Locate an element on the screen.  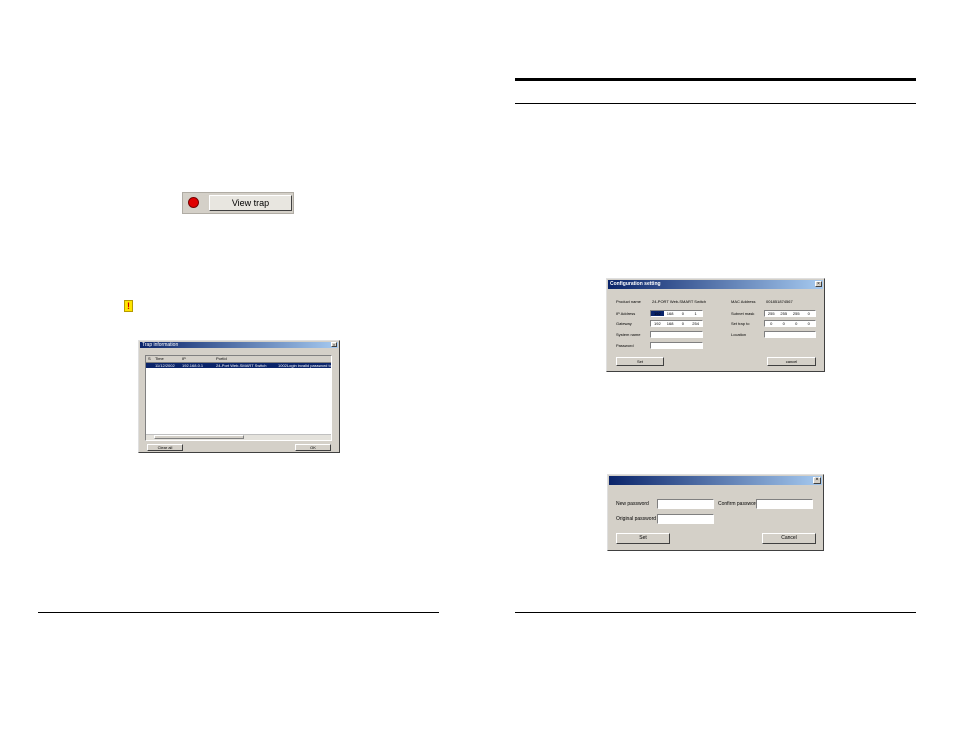
cancel-password-button: Cancel is located at coordinates (789, 538).